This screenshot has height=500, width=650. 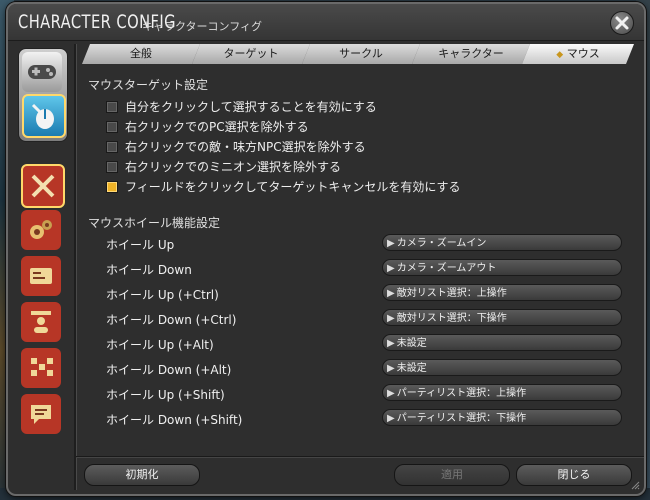 What do you see at coordinates (202, 26) in the screenshot?
I see `window-subtitle: キャラクターコンフィグ` at bounding box center [202, 26].